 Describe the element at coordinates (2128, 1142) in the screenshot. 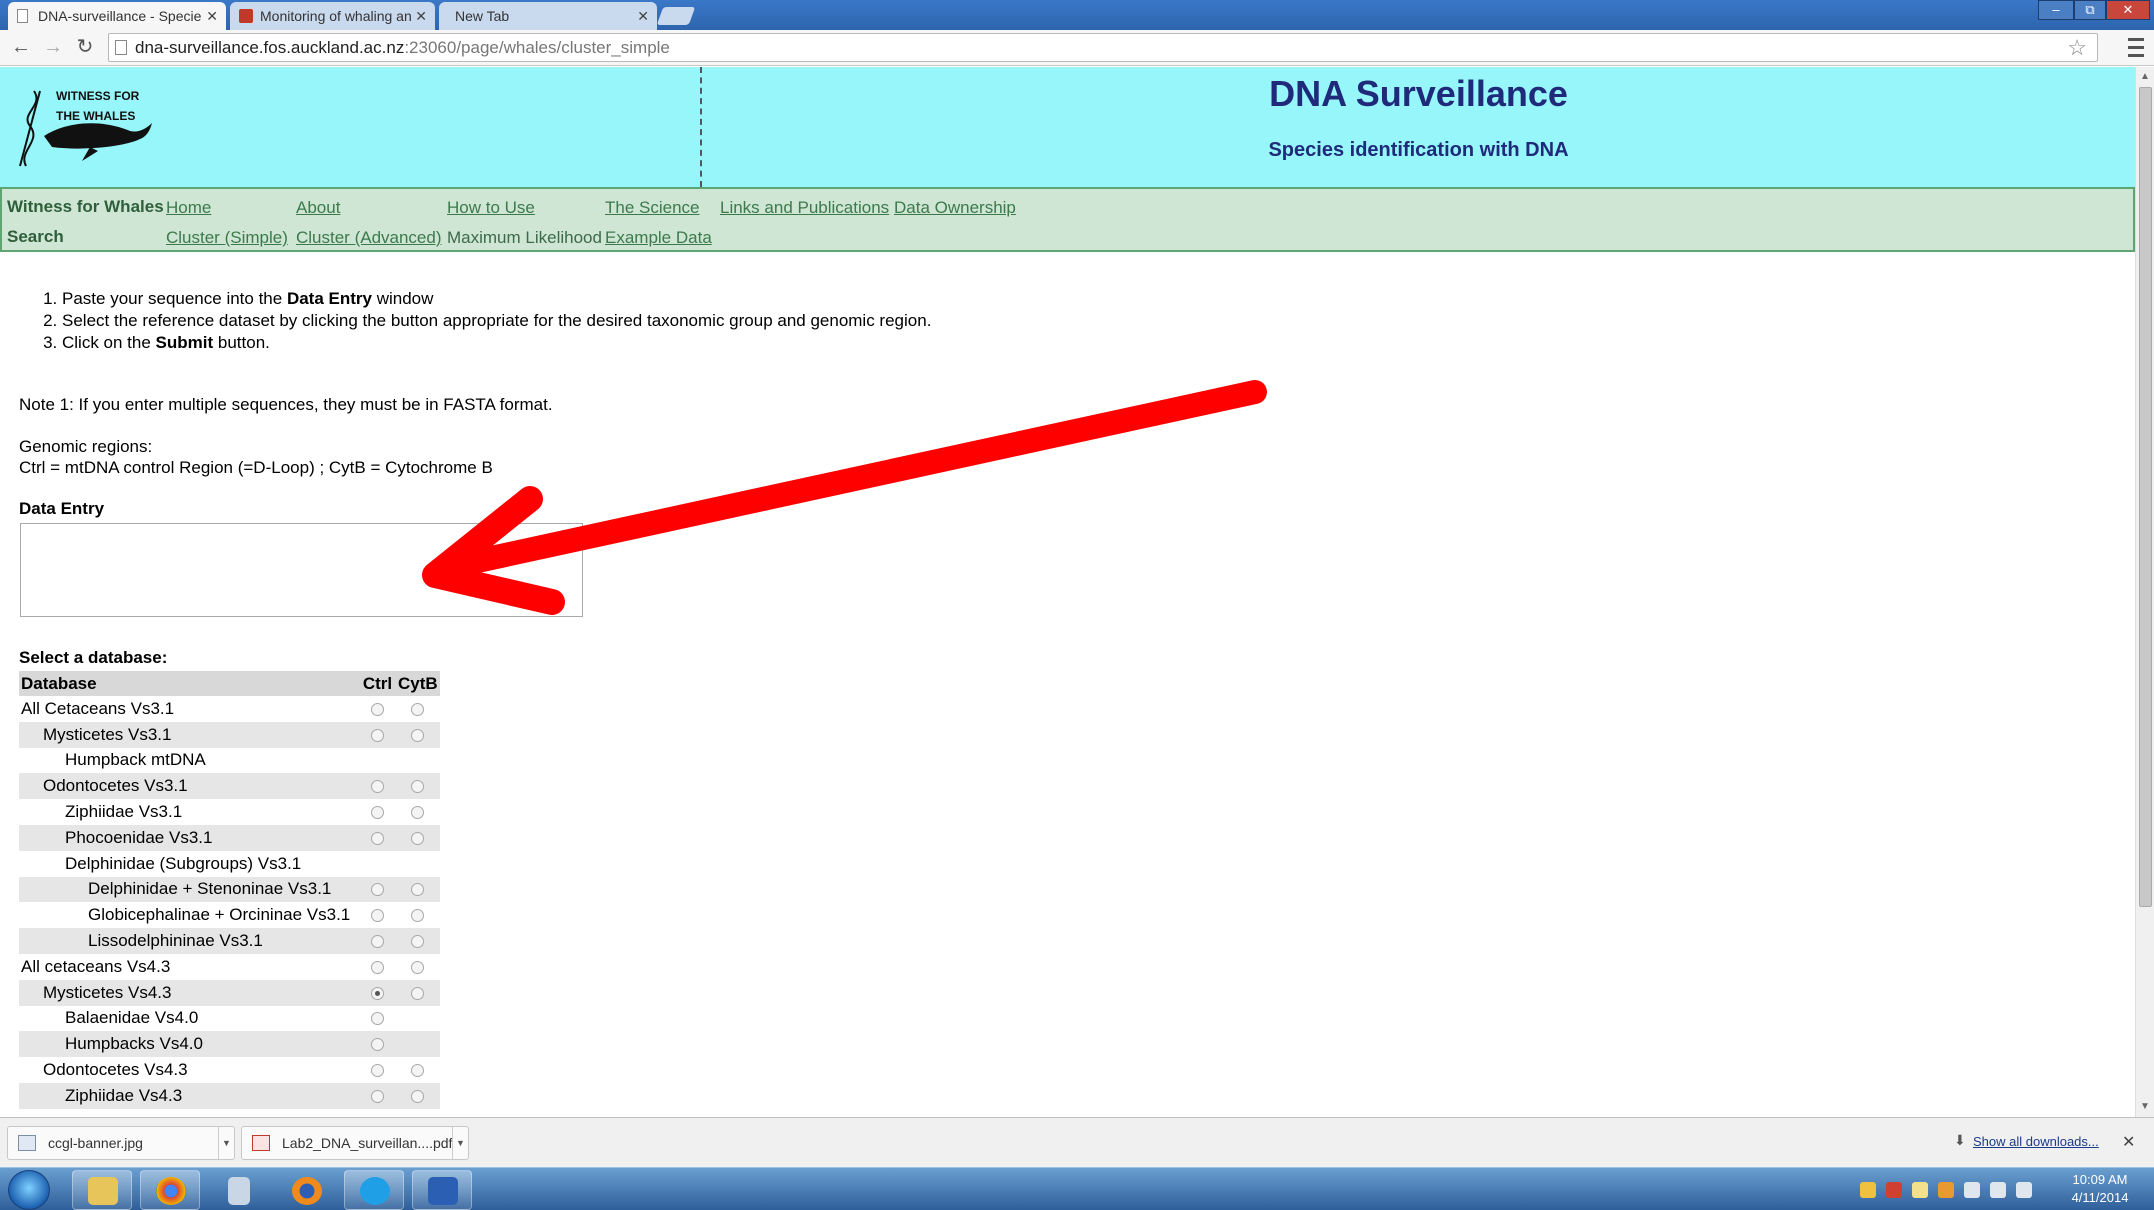

I see `close-shelf-icon: ✕` at that location.